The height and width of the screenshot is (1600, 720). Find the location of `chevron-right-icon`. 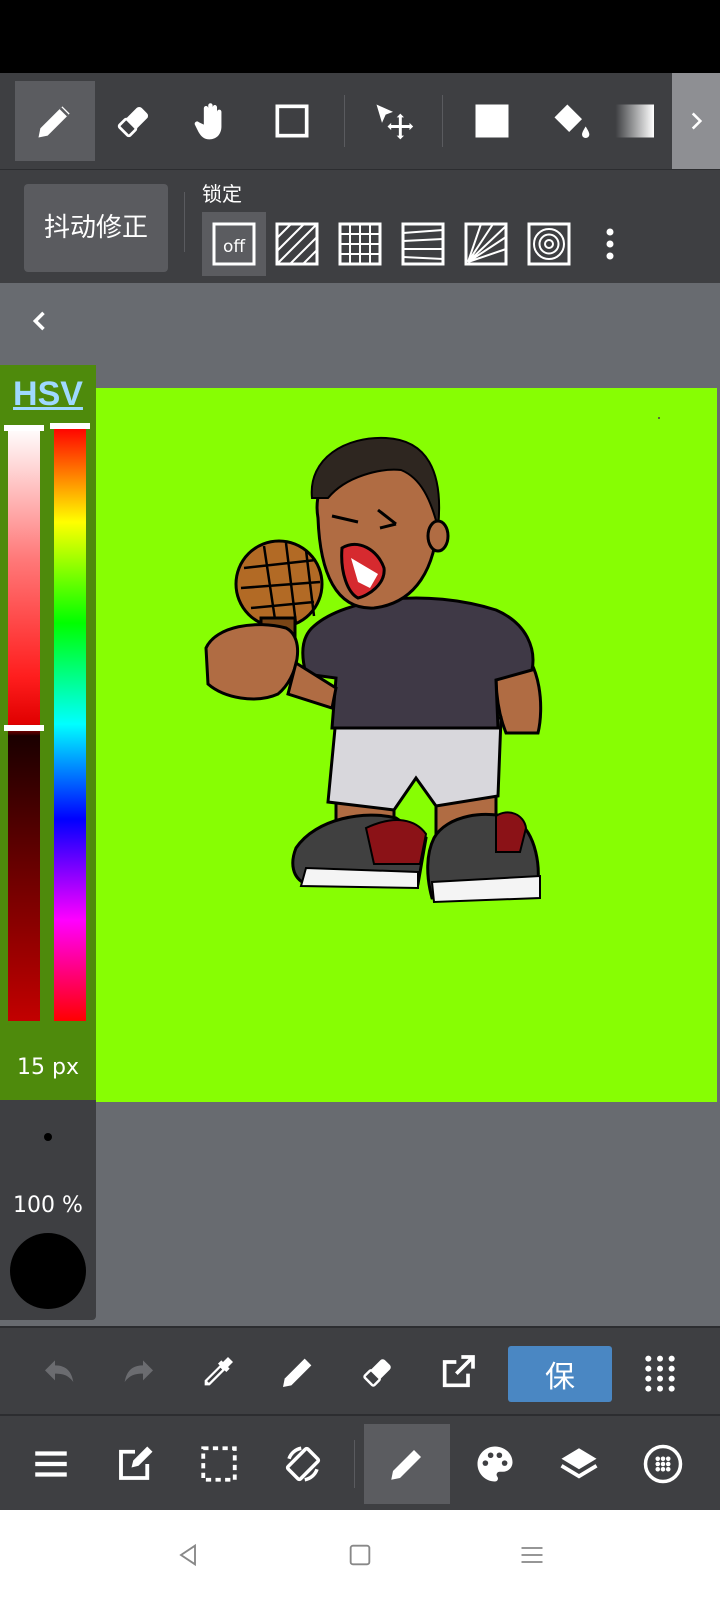

chevron-right-icon is located at coordinates (697, 121).